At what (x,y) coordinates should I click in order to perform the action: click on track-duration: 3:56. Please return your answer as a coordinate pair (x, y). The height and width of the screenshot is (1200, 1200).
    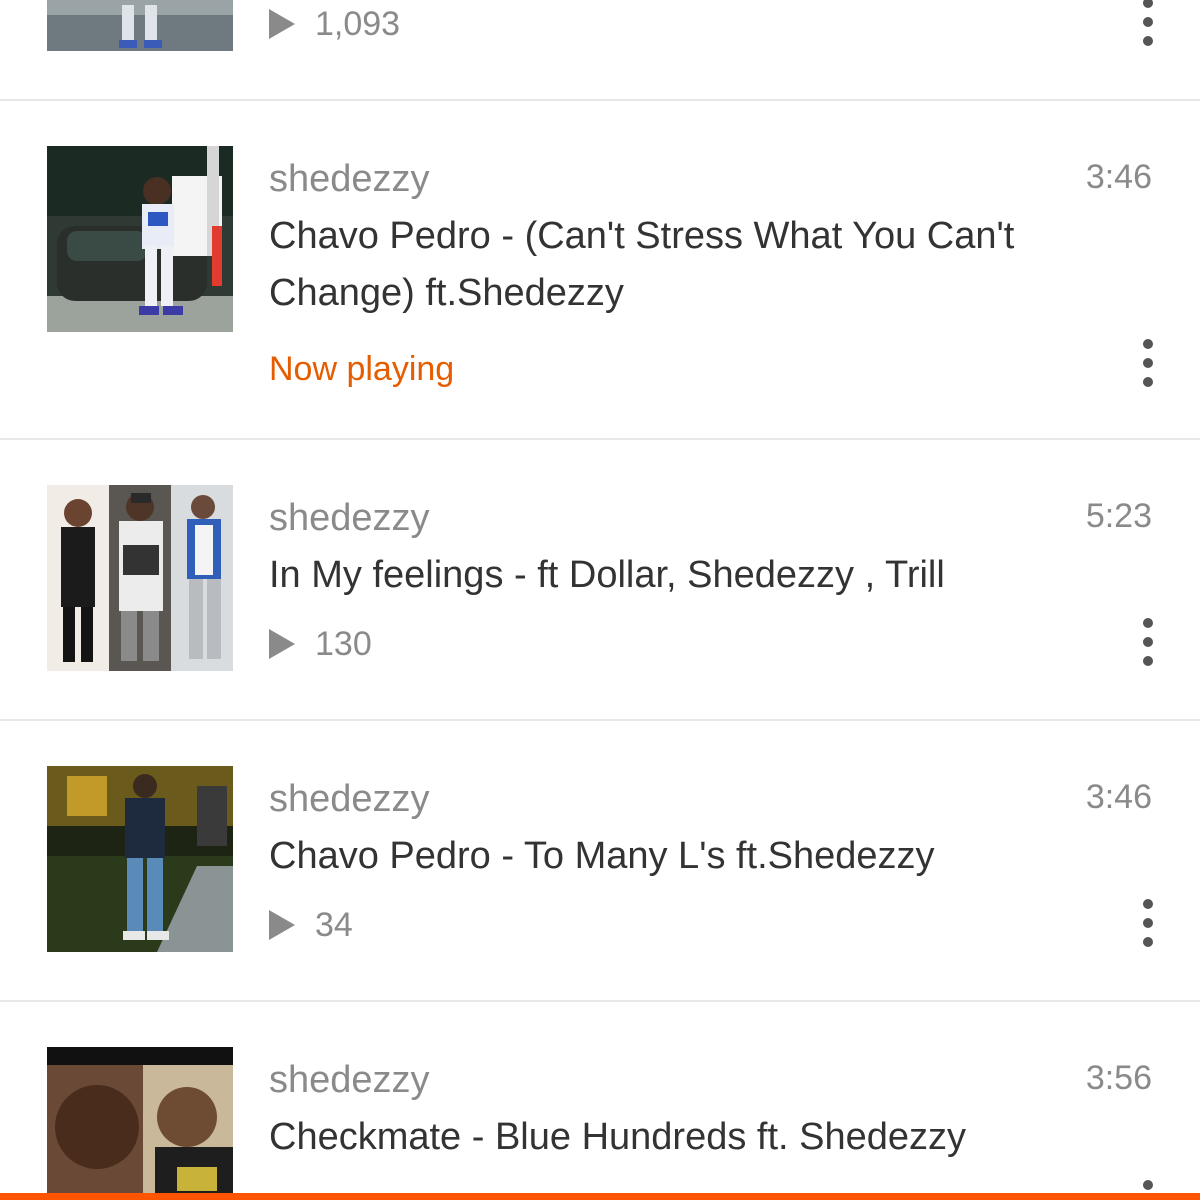
    Looking at the image, I should click on (1118, 1078).